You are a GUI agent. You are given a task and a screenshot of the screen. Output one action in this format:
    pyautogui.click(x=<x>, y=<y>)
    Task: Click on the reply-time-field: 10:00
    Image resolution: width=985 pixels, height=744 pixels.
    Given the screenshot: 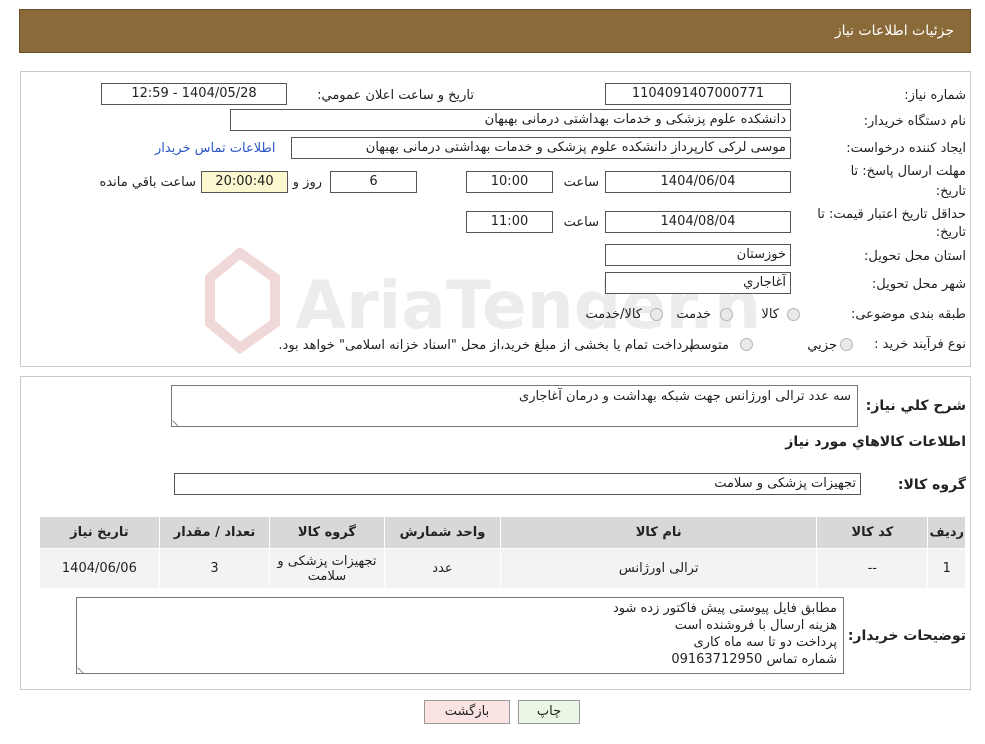 What is the action you would take?
    pyautogui.click(x=509, y=182)
    